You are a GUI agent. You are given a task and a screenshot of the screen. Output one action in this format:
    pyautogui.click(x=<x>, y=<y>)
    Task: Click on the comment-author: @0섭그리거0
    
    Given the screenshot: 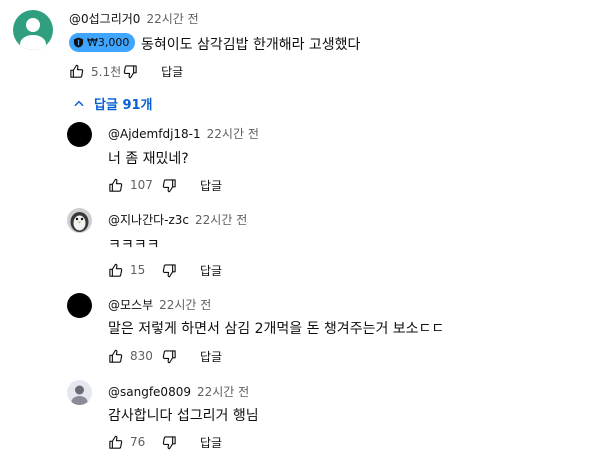 What is the action you would take?
    pyautogui.click(x=104, y=19)
    